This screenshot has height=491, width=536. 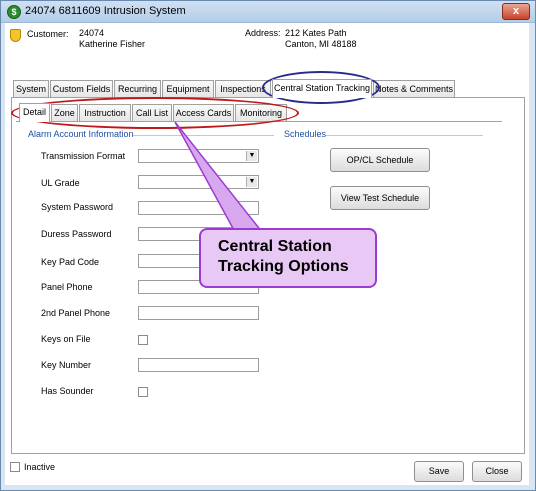 I want to click on ul-grade-combo: ▼, so click(x=198, y=182).